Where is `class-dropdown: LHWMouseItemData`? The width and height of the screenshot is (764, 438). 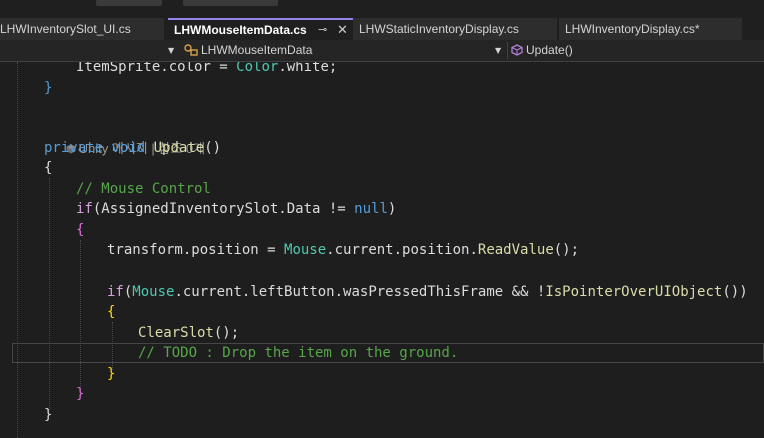
class-dropdown: LHWMouseItemData is located at coordinates (248, 50).